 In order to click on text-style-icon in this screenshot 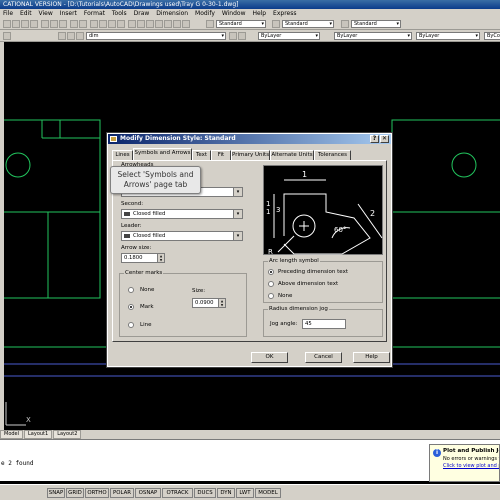, I will do `click(210, 24)`.